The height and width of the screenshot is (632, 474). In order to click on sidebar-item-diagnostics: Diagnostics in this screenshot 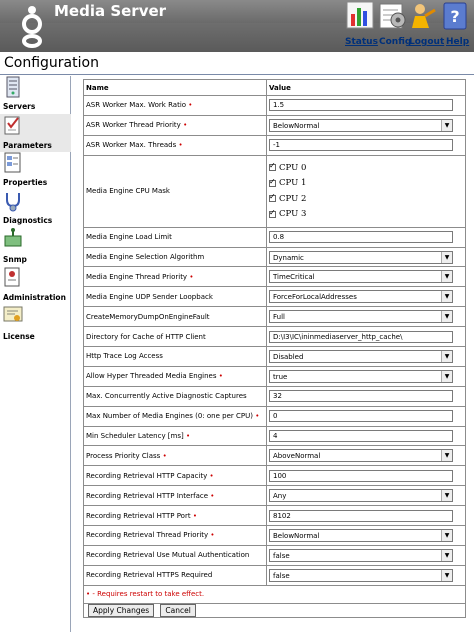, I will do `click(35, 209)`.